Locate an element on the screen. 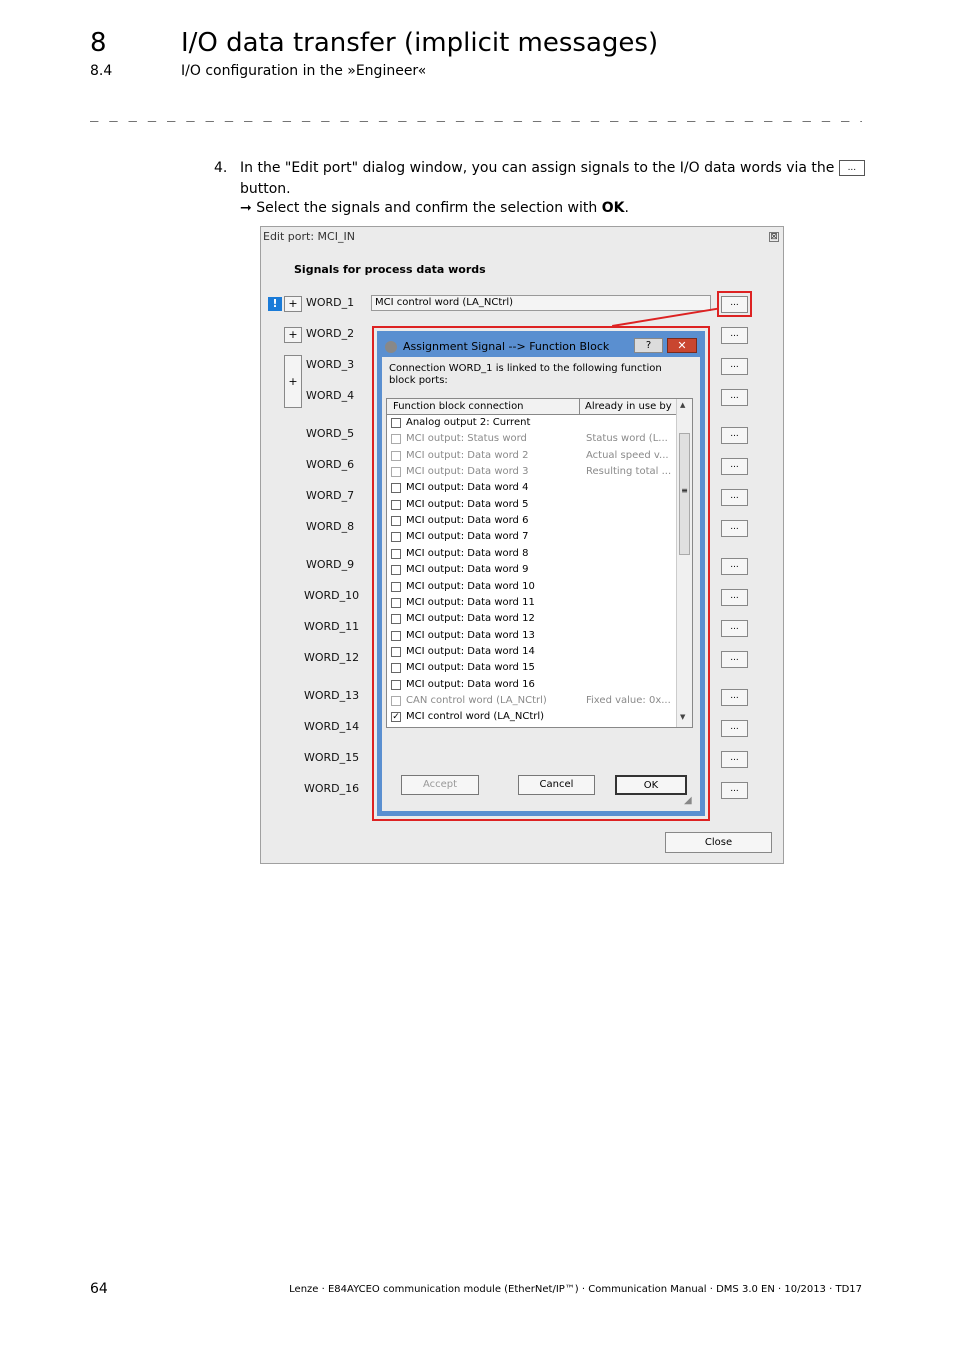 This screenshot has width=954, height=1350. list-item: ✓ MCI control word (LA_NCtrl) is located at coordinates (533, 718).